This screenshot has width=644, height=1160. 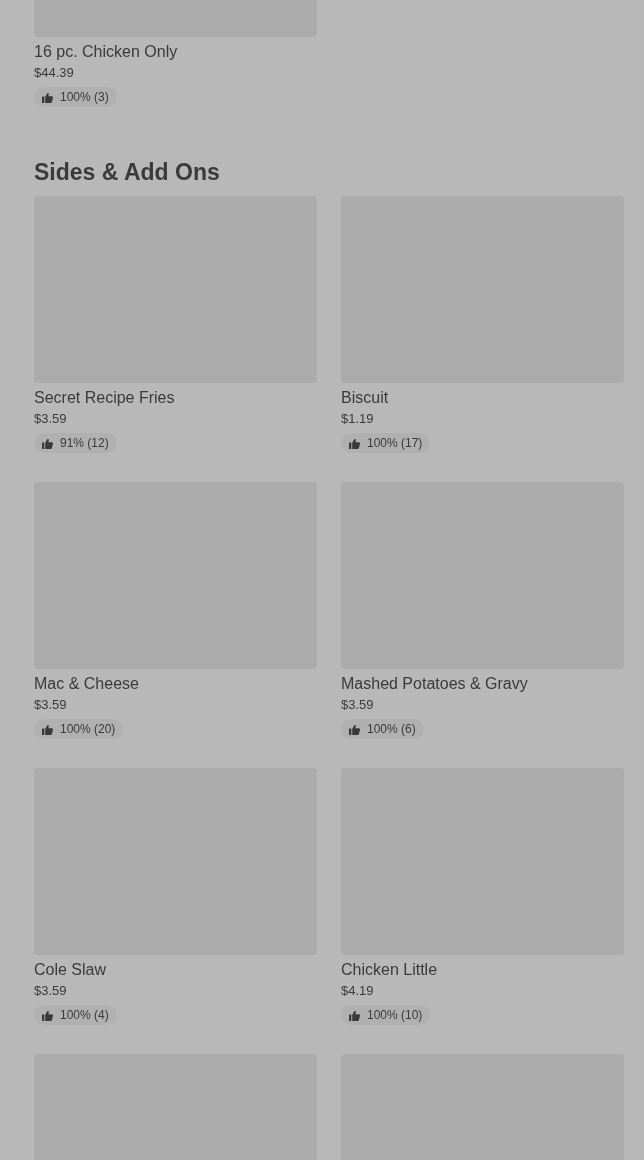 What do you see at coordinates (70, 970) in the screenshot?
I see `item-name: Cole Slaw` at bounding box center [70, 970].